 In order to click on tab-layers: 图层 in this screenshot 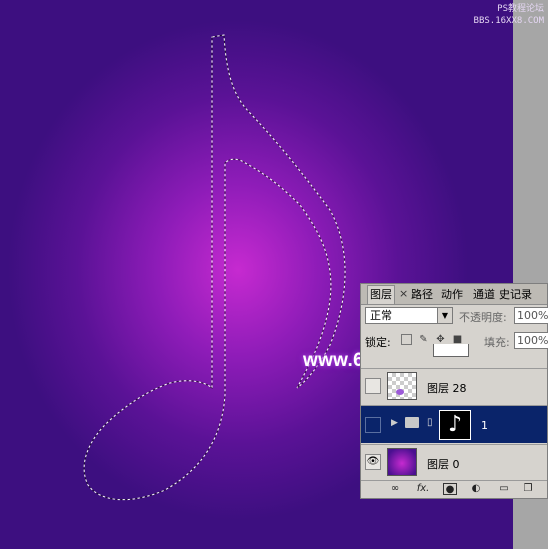, I will do `click(381, 294)`.